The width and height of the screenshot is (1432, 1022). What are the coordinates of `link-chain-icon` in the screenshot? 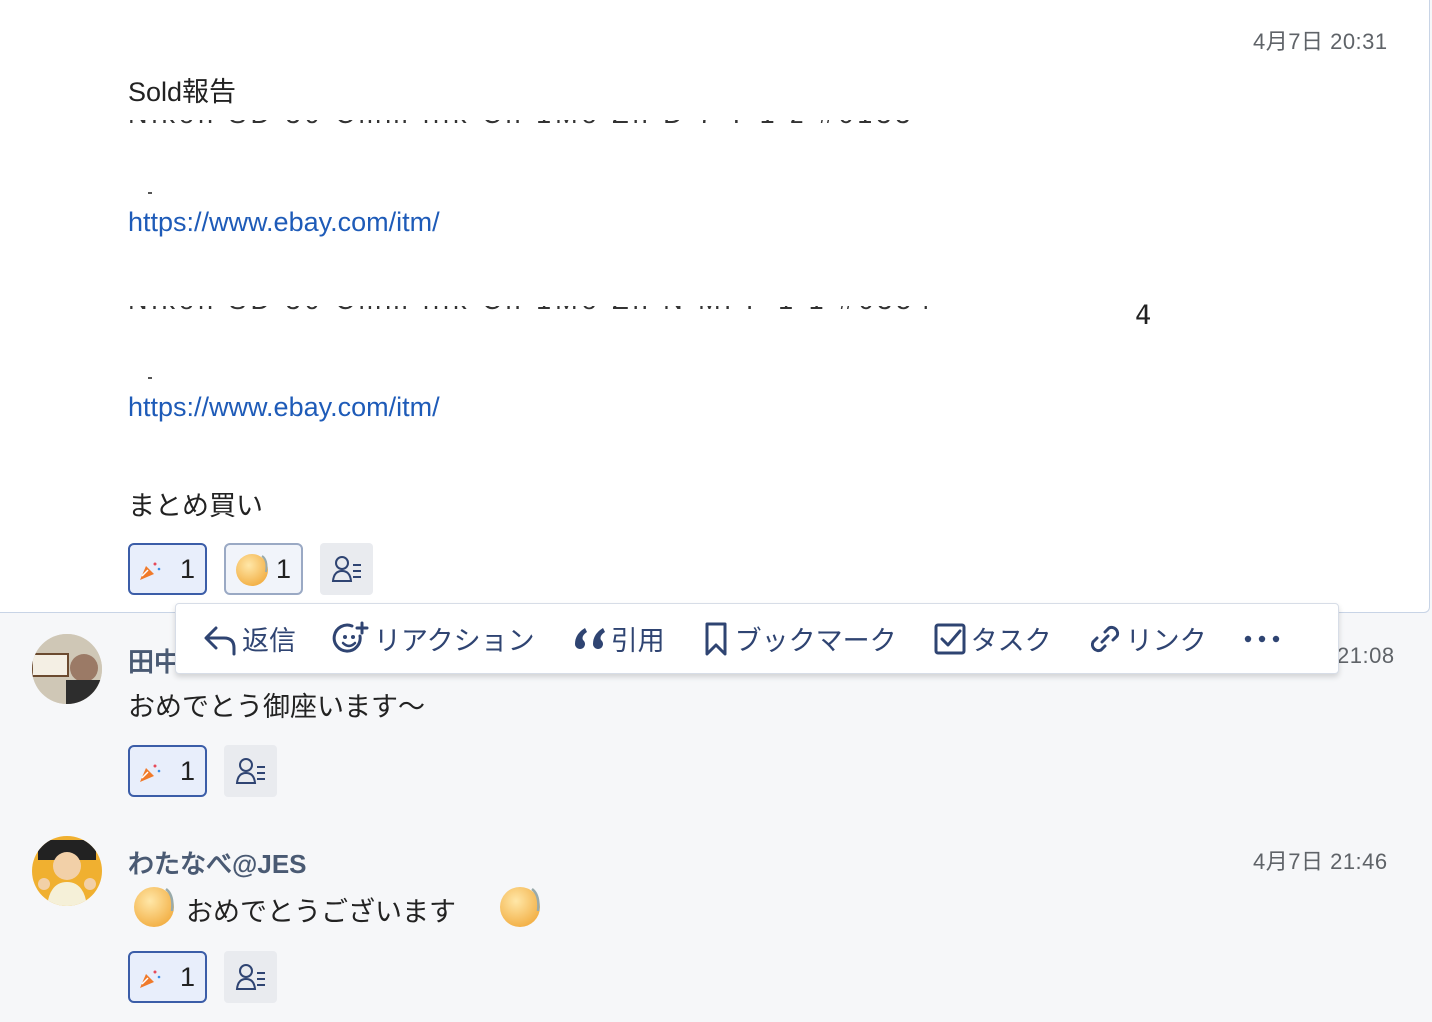 It's located at (1104, 638).